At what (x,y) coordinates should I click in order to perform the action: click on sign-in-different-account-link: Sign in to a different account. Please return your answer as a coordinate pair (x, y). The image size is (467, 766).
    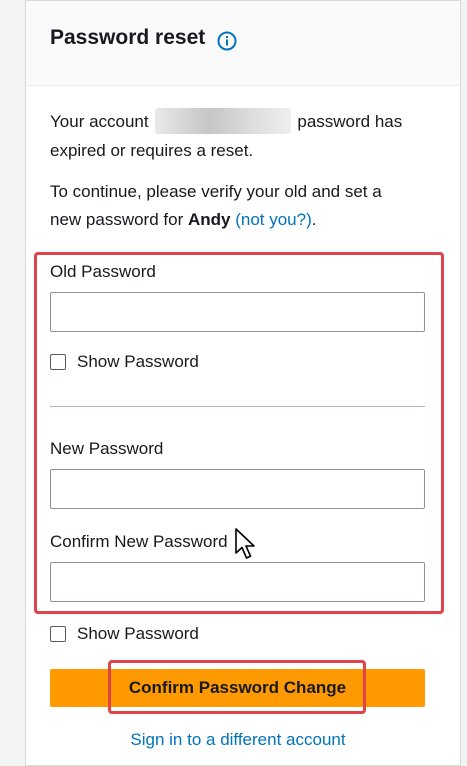
    Looking at the image, I should click on (238, 740).